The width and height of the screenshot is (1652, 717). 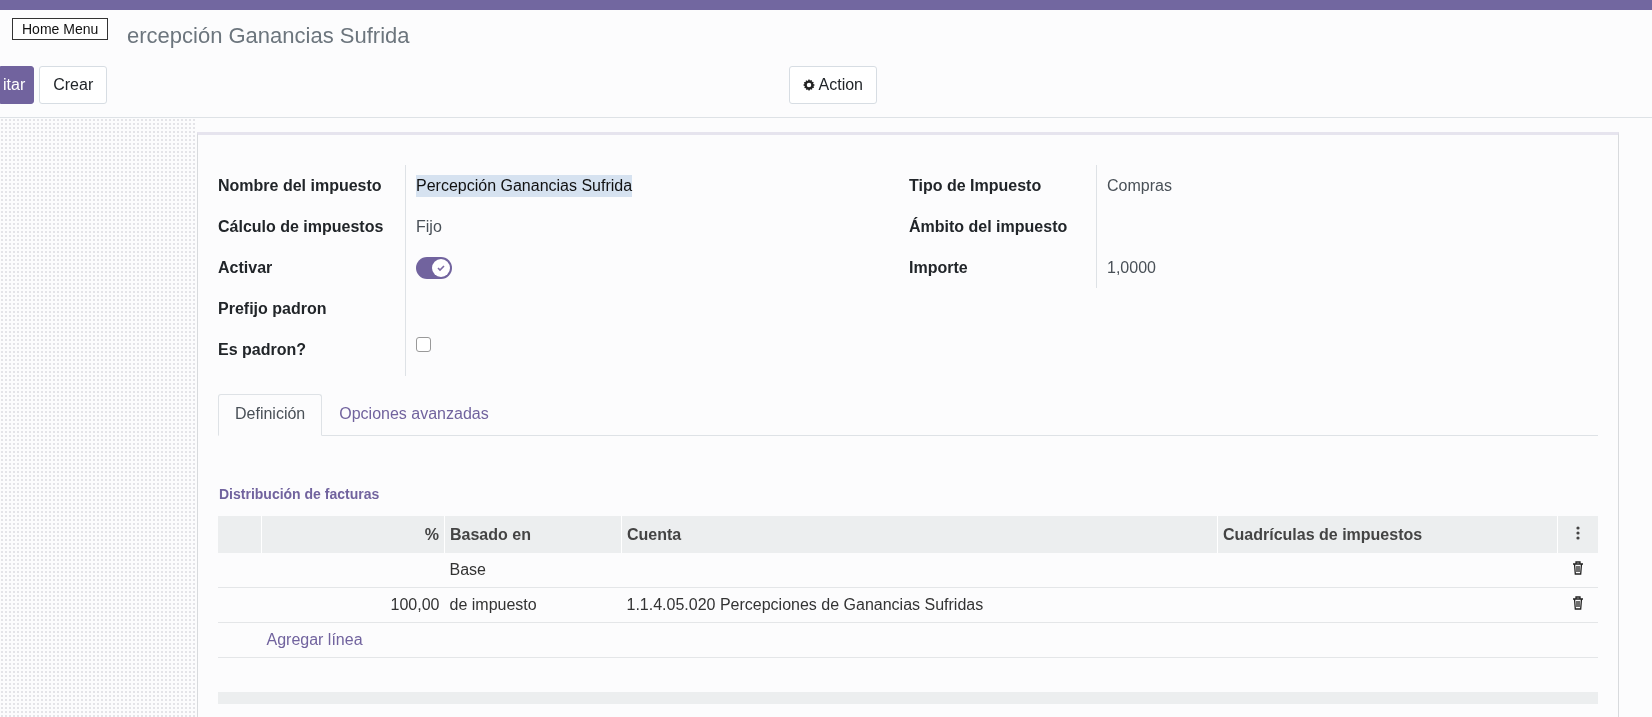 What do you see at coordinates (270, 415) in the screenshot?
I see `tab: Definición` at bounding box center [270, 415].